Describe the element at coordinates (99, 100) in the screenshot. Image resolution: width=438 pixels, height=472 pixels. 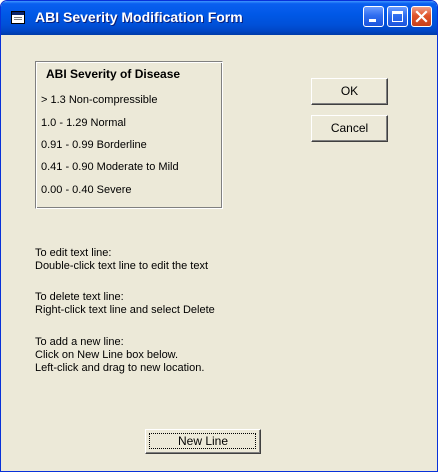
I see `severity-line: > 1.3 Non-compressible` at that location.